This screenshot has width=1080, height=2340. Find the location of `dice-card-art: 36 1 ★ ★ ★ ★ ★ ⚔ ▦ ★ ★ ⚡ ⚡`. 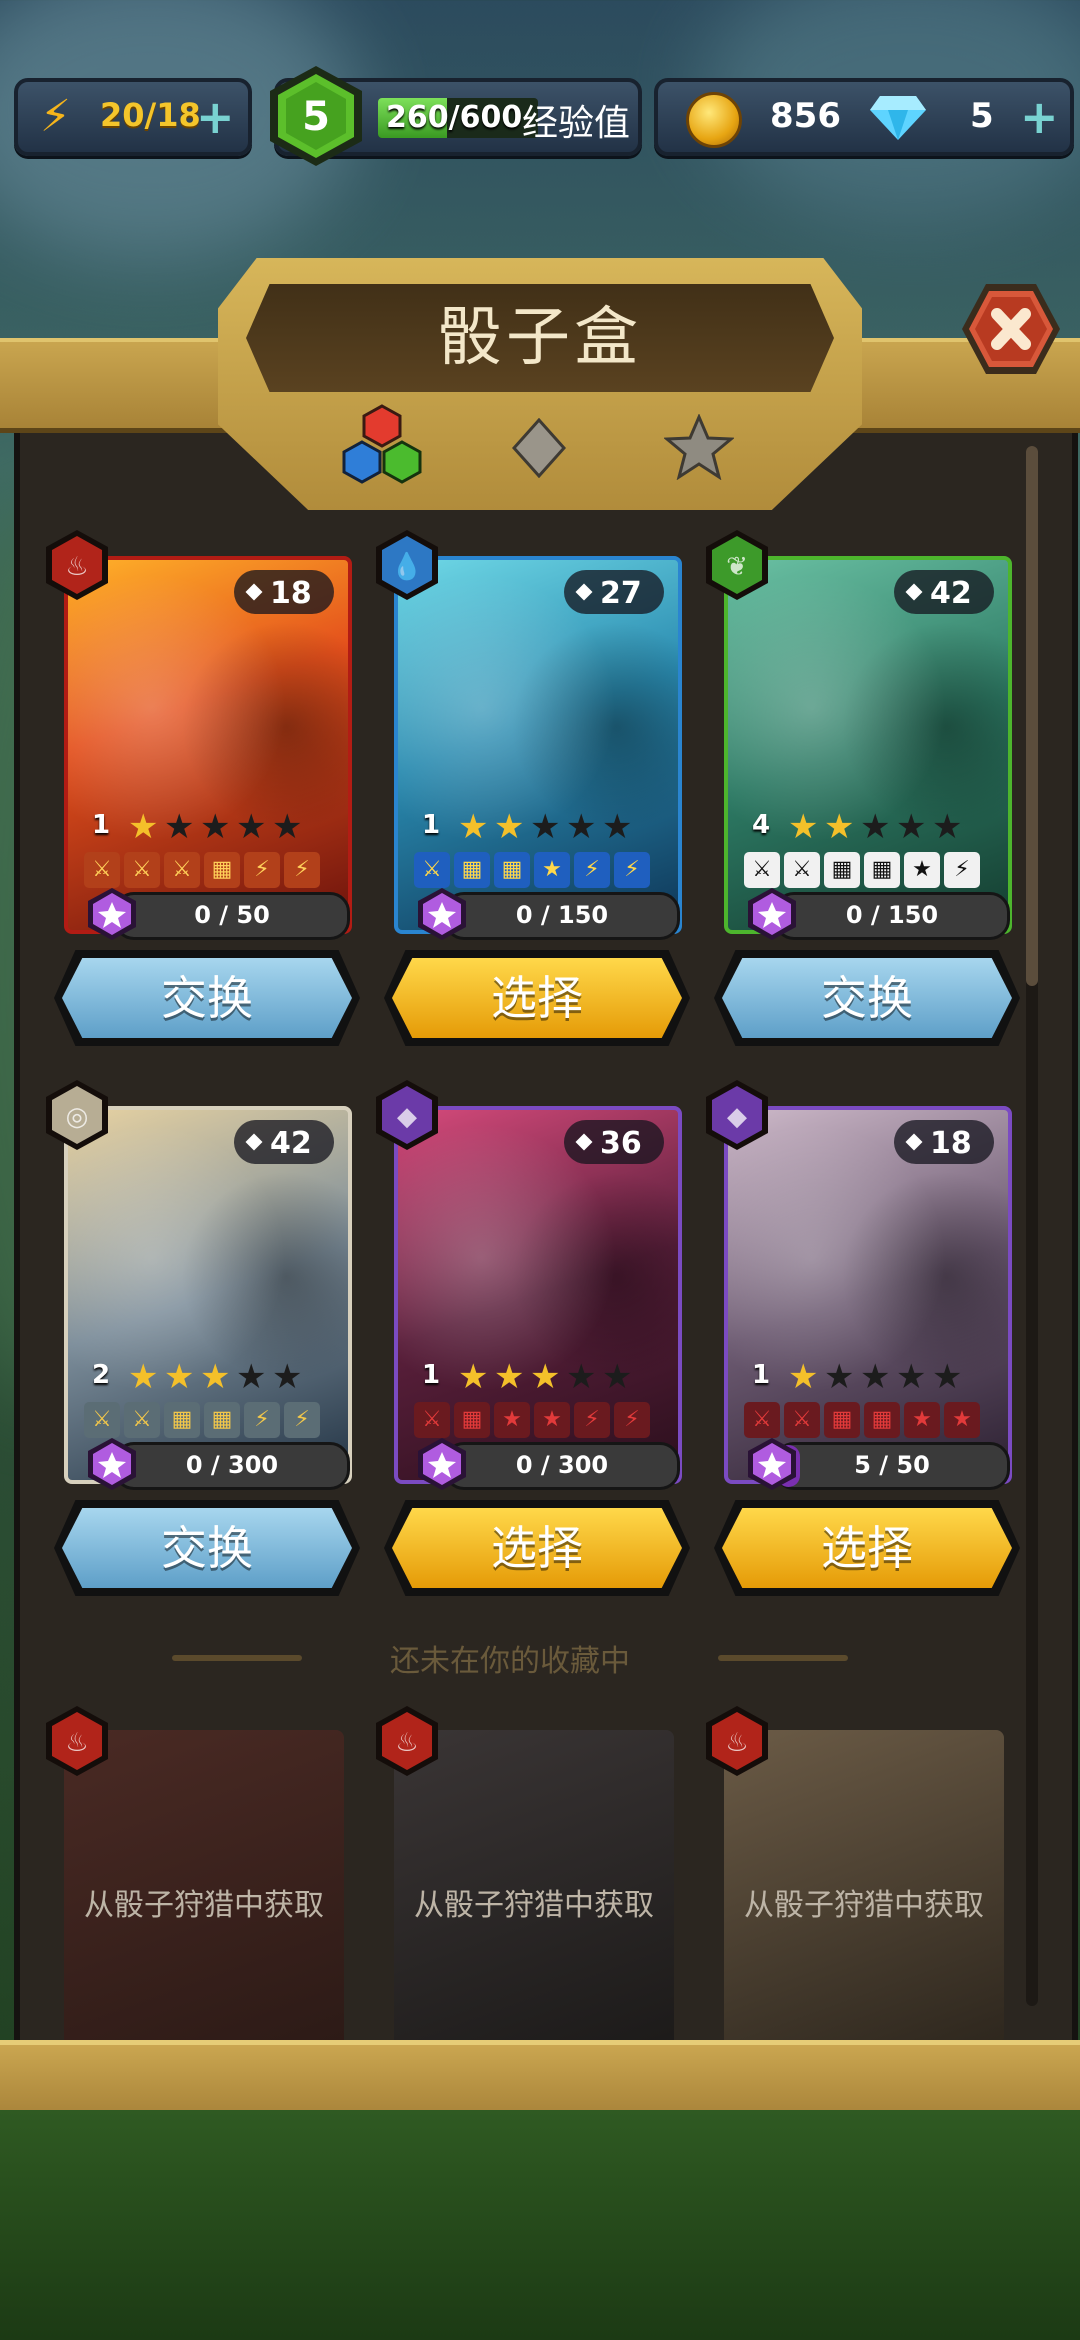

dice-card-art: 36 1 ★ ★ ★ ★ ★ ⚔ ▦ ★ ★ ⚡ ⚡ is located at coordinates (538, 1295).